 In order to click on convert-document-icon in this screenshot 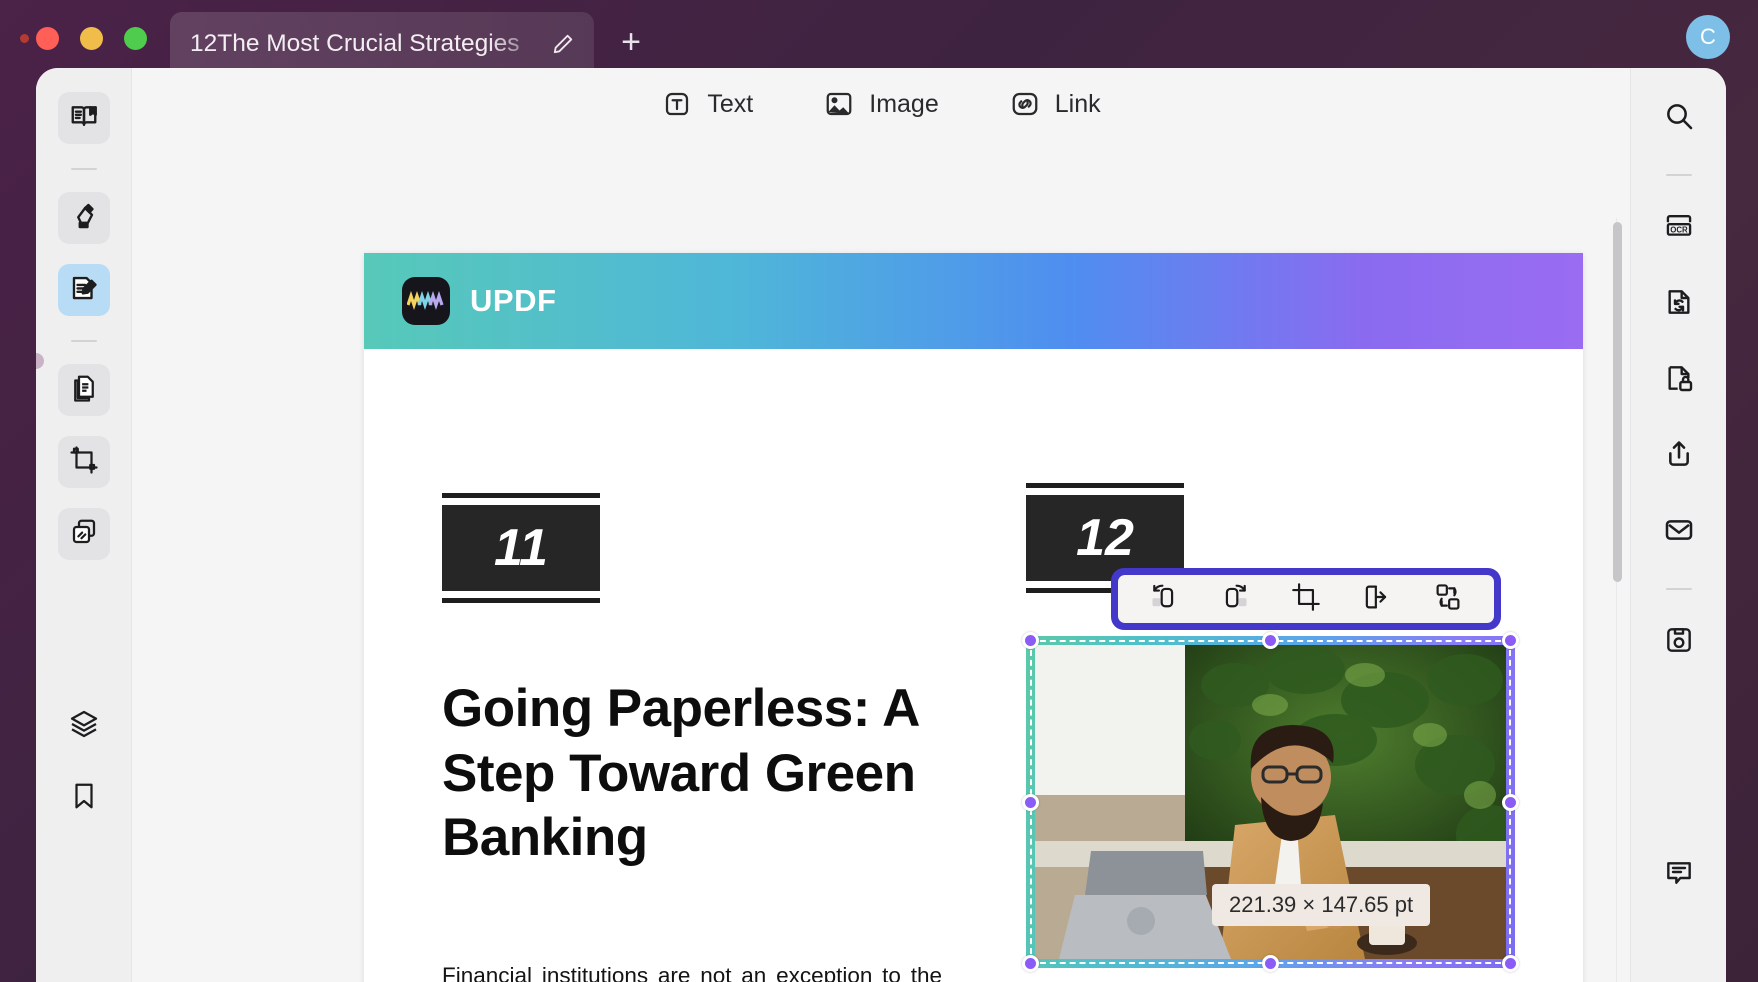, I will do `click(1679, 304)`.